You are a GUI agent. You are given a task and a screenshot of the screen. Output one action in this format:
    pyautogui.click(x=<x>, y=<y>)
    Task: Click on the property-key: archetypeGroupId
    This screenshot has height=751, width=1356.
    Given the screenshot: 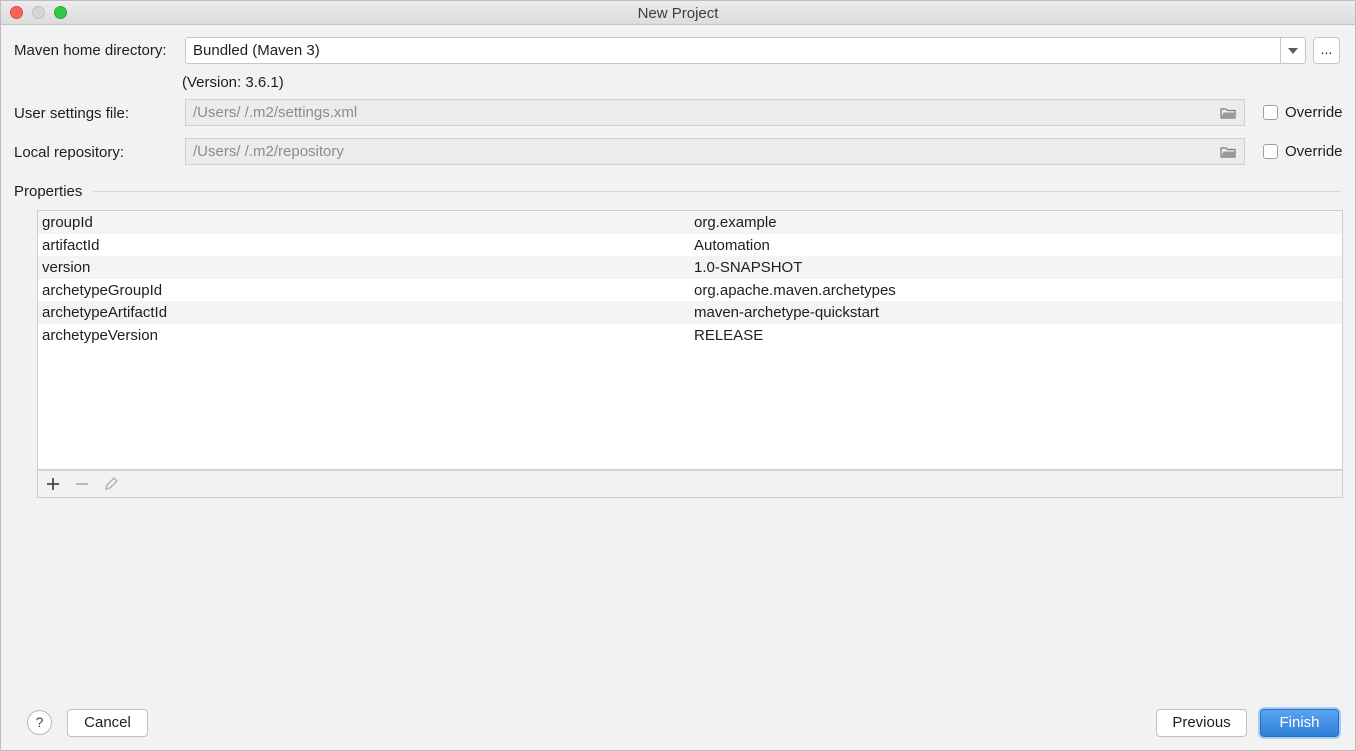 What is the action you would take?
    pyautogui.click(x=102, y=290)
    